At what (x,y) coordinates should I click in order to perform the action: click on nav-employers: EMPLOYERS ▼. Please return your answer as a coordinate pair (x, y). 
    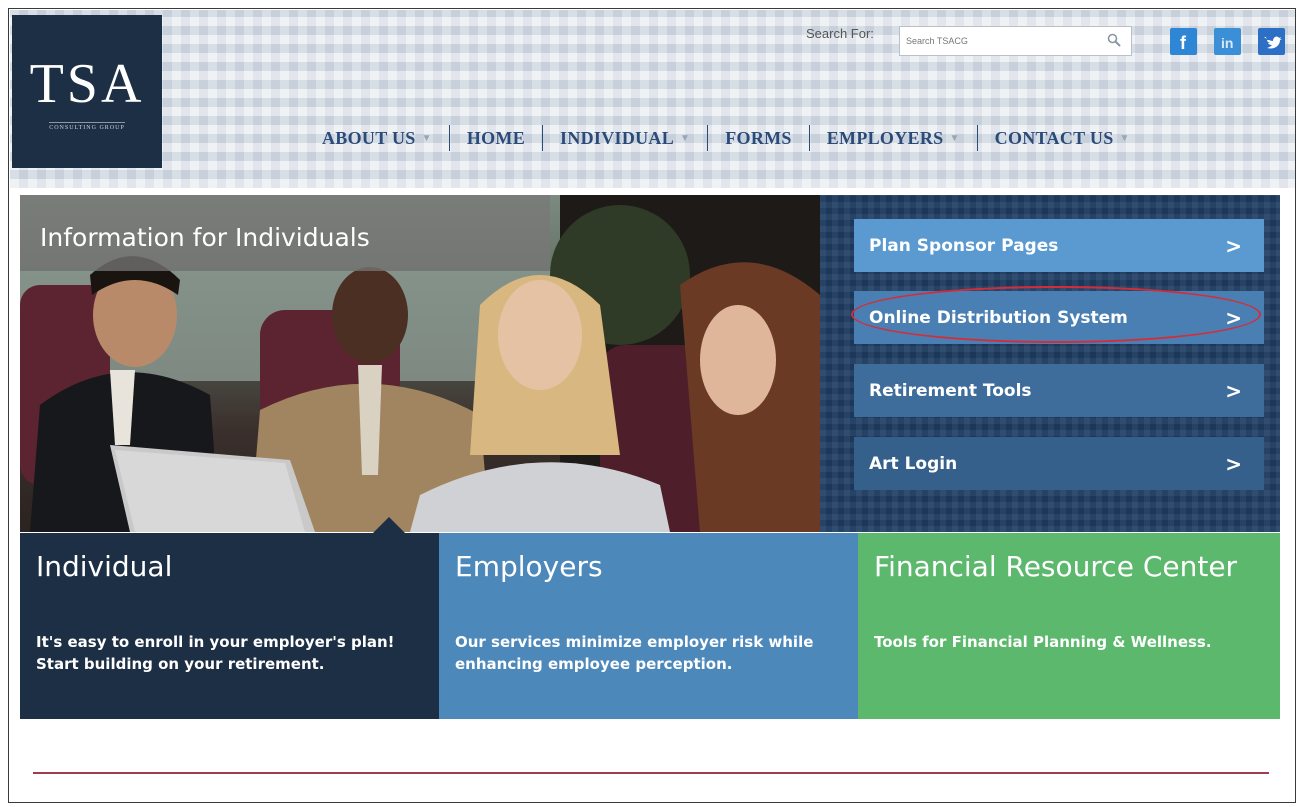
    Looking at the image, I should click on (893, 138).